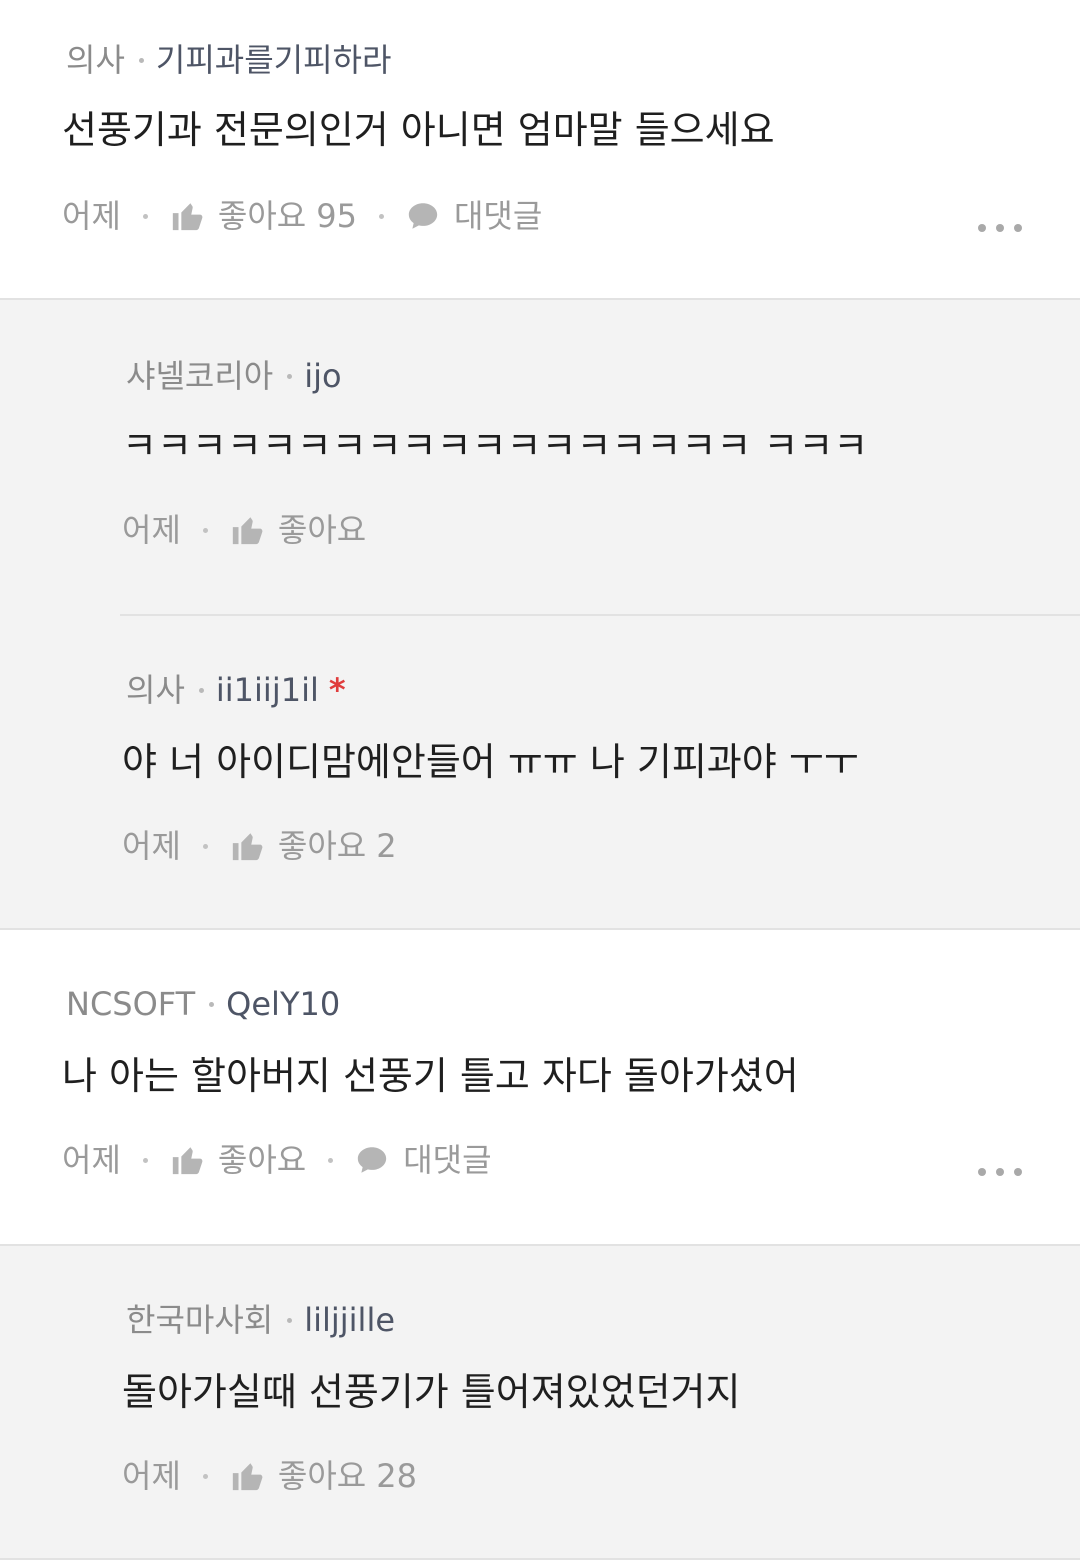 The width and height of the screenshot is (1080, 1562). What do you see at coordinates (337, 690) in the screenshot?
I see `writer-star-badge: *` at bounding box center [337, 690].